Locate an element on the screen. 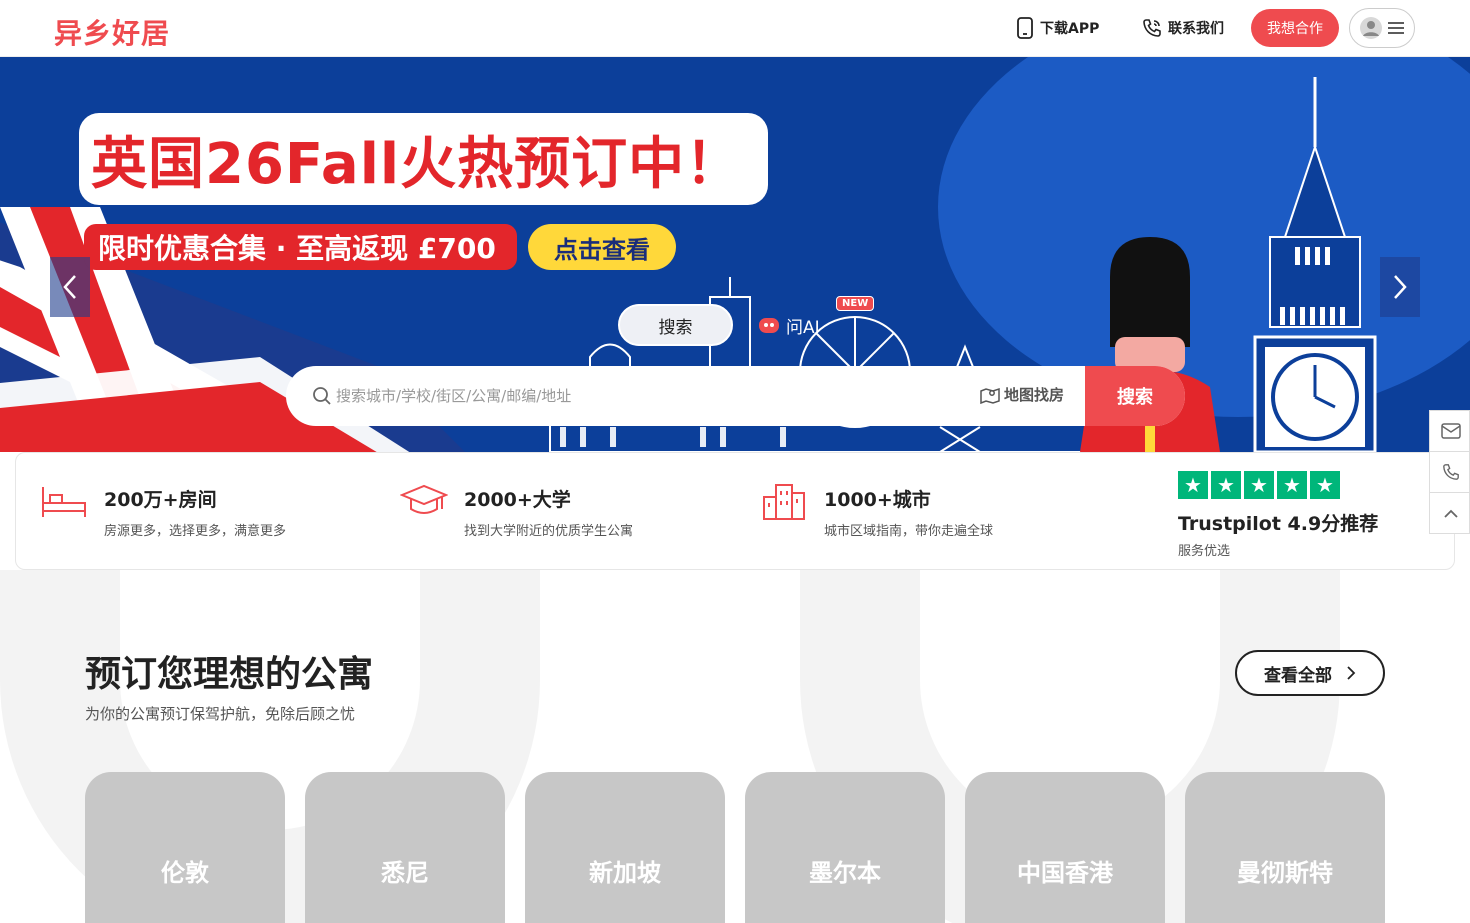 The width and height of the screenshot is (1470, 923). map-location-icon is located at coordinates (990, 395).